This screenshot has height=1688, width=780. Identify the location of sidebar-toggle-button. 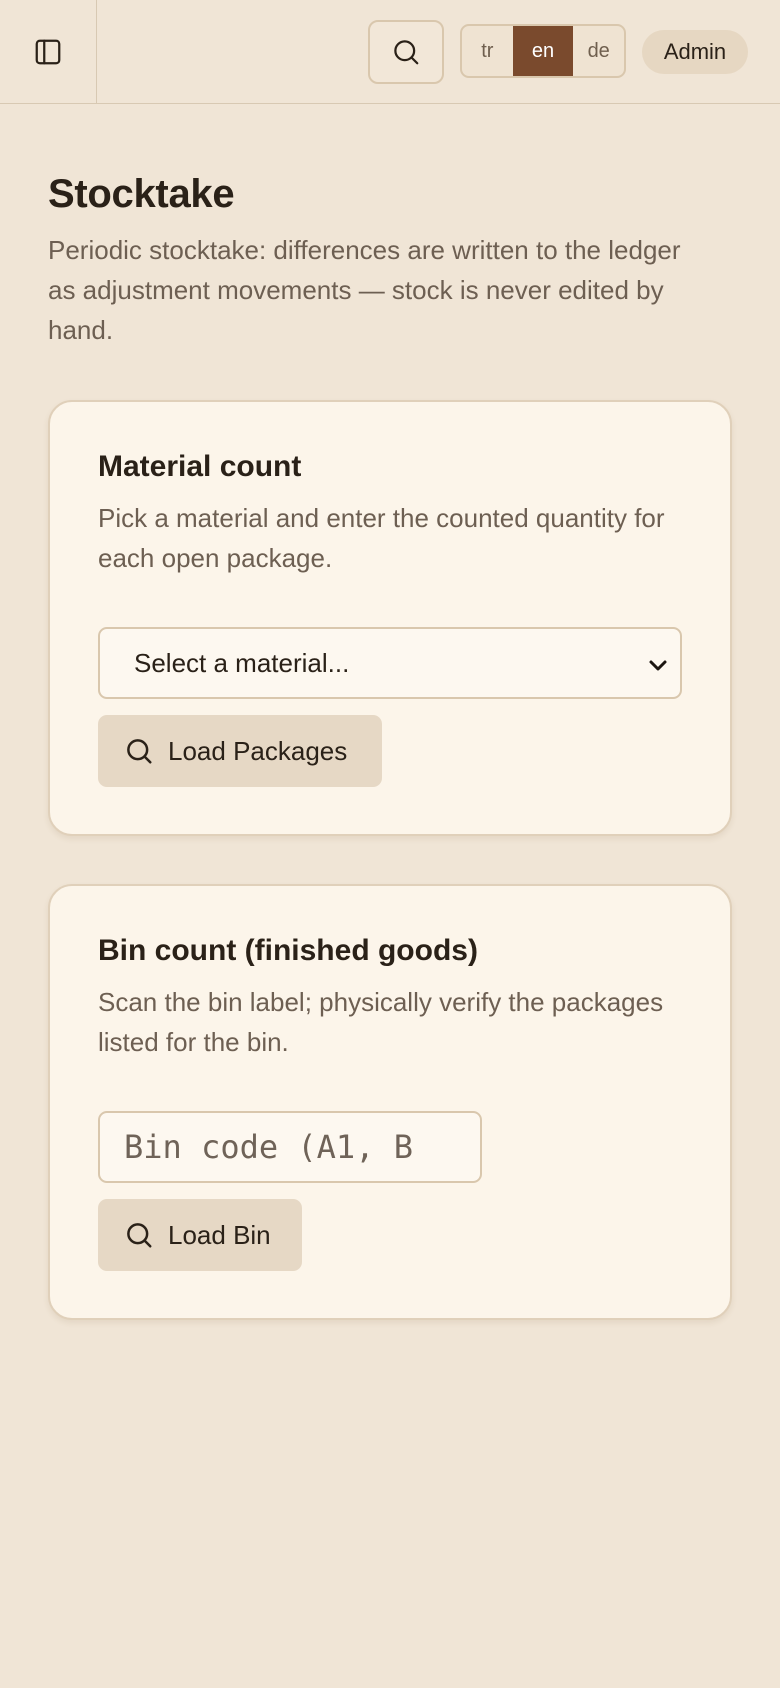
(48, 51).